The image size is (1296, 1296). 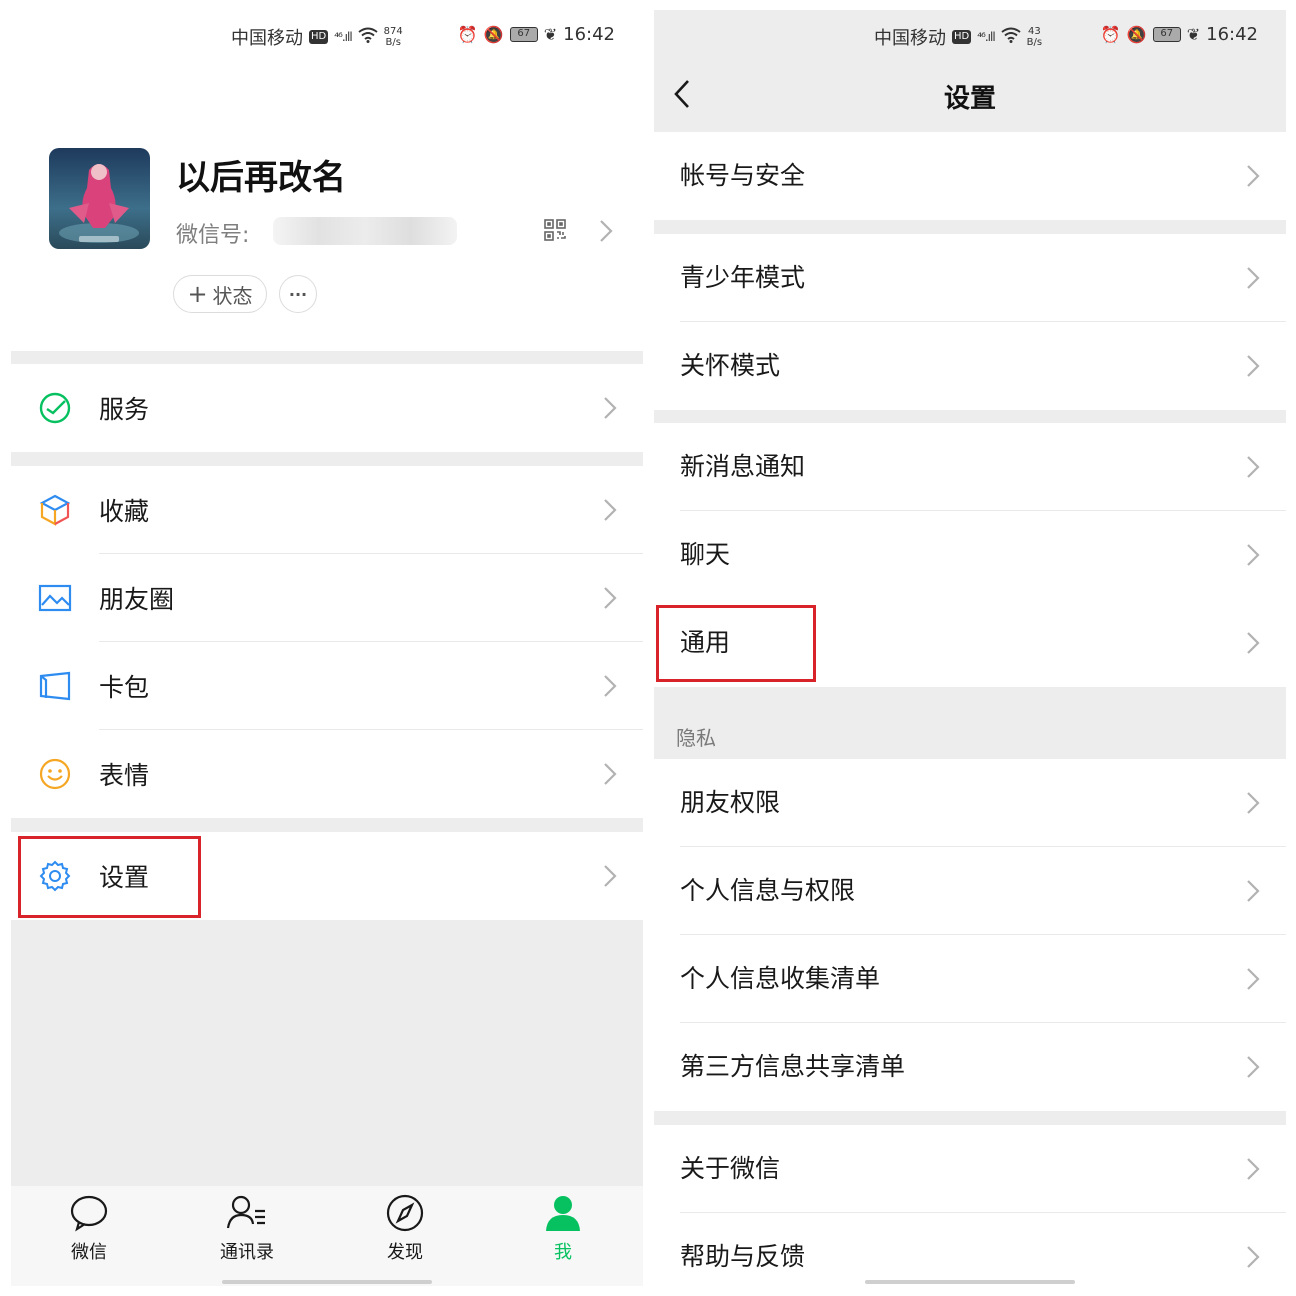 I want to click on privacy-section-header: 隐私, so click(x=696, y=738).